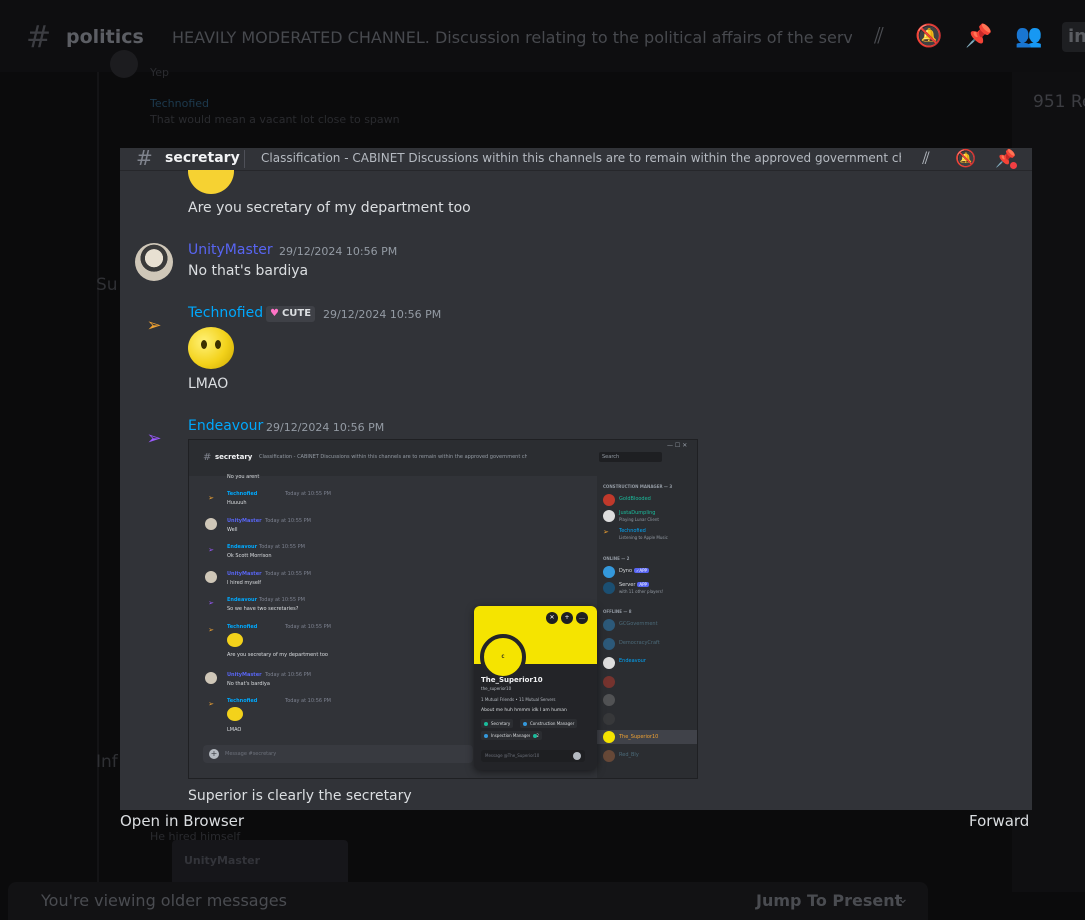 This screenshot has height=920, width=1085. I want to click on heart-icon: ♥, so click(274, 313).